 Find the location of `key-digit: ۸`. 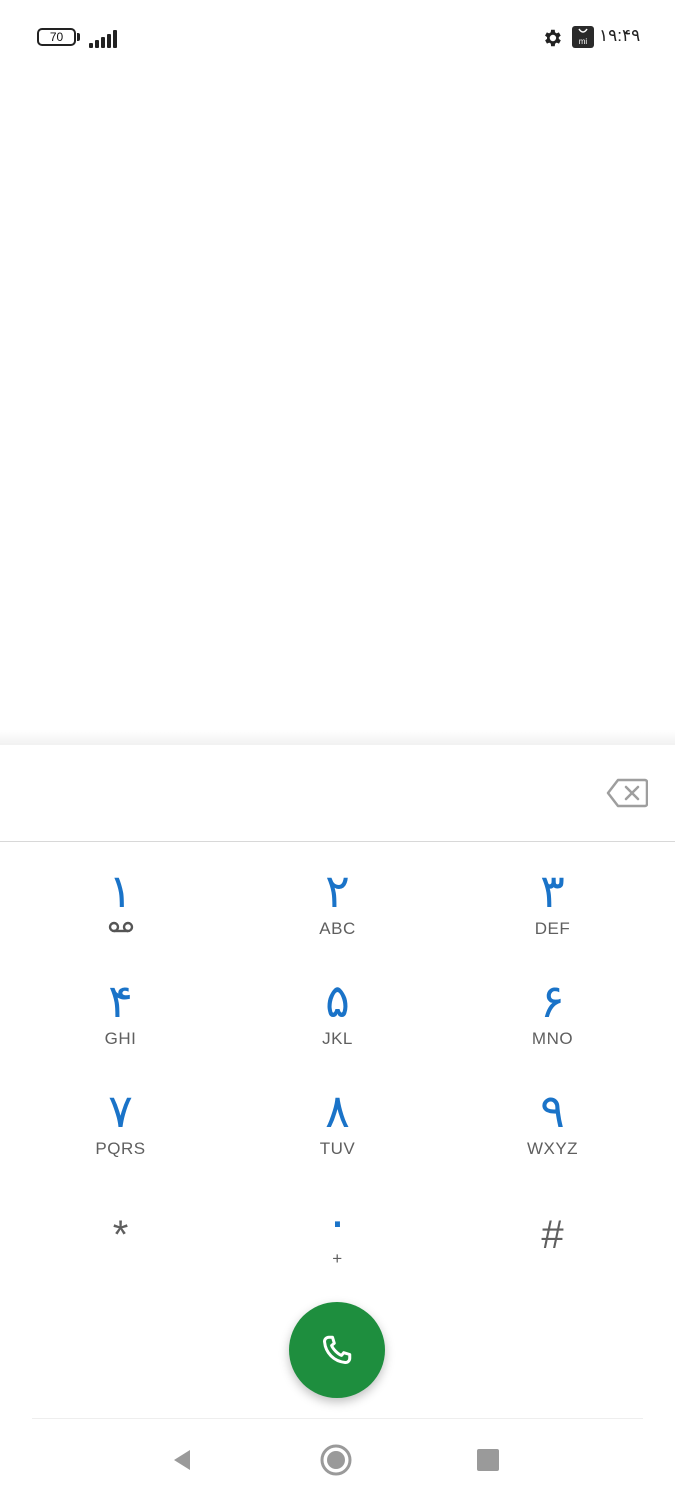

key-digit: ۸ is located at coordinates (337, 1111).